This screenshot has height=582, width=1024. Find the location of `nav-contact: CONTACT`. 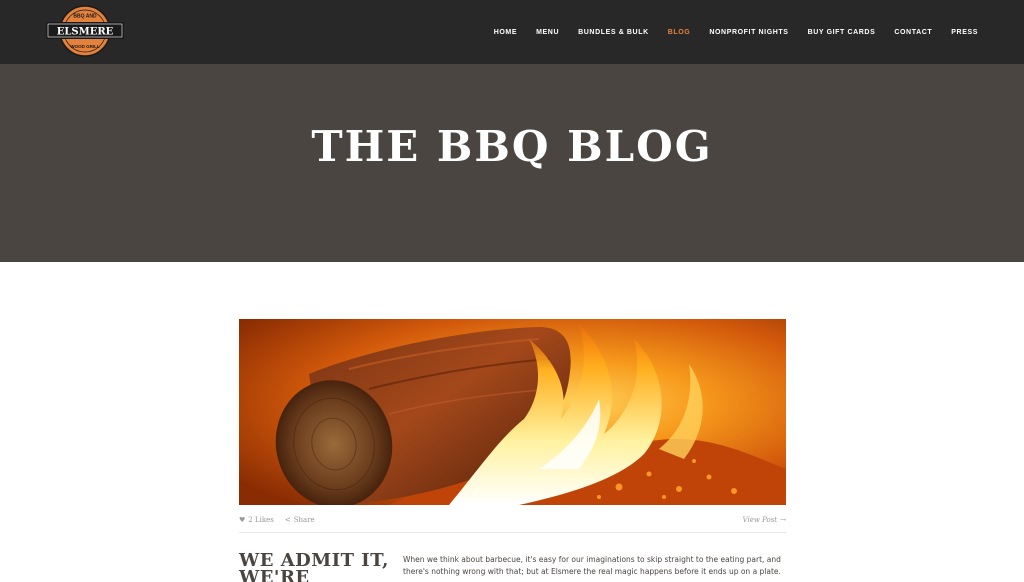

nav-contact: CONTACT is located at coordinates (913, 32).